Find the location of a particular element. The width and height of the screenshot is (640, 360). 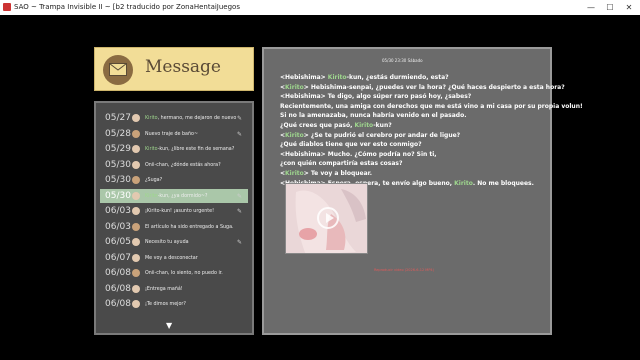

list-item: 06/08 ¡Entrega mañá! is located at coordinates (174, 289).